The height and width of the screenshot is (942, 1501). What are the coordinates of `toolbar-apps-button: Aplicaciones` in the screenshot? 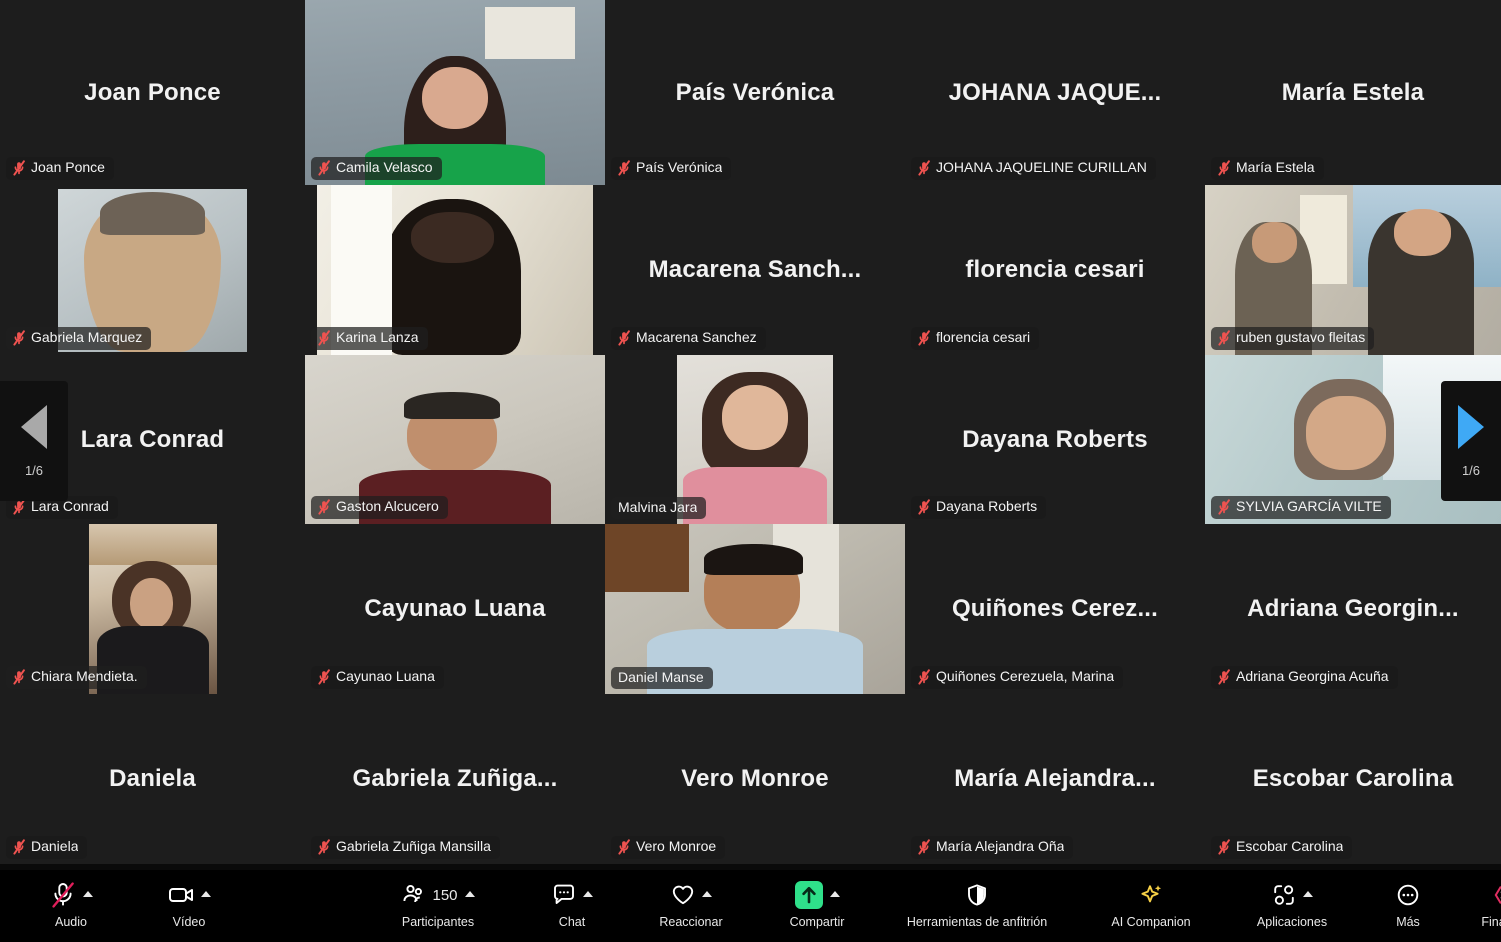 It's located at (1292, 906).